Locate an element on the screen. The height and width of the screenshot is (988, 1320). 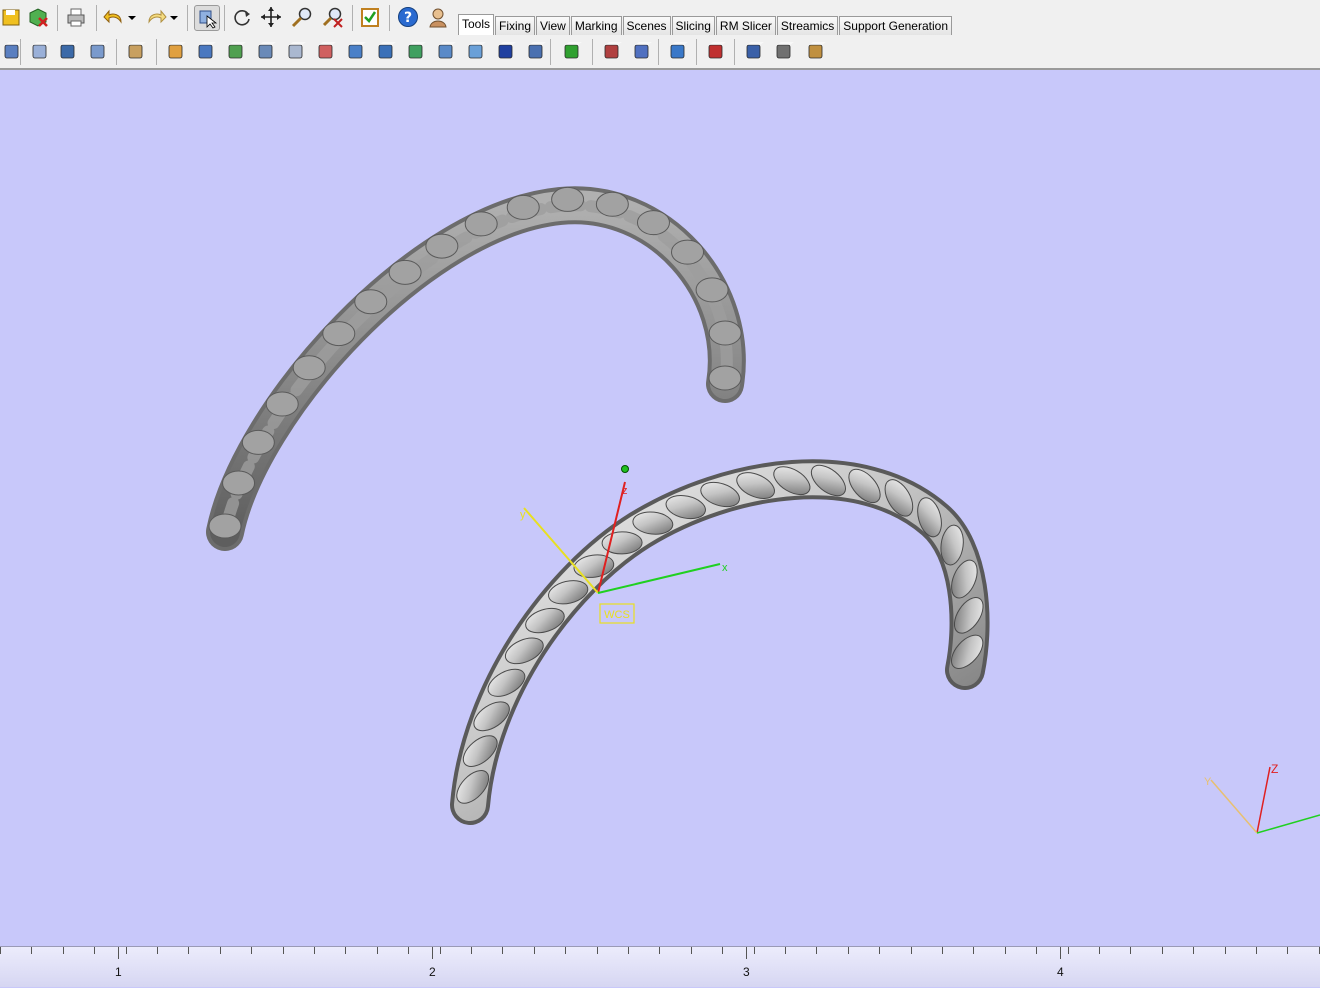
ruler-label: 4 is located at coordinates (1060, 972).